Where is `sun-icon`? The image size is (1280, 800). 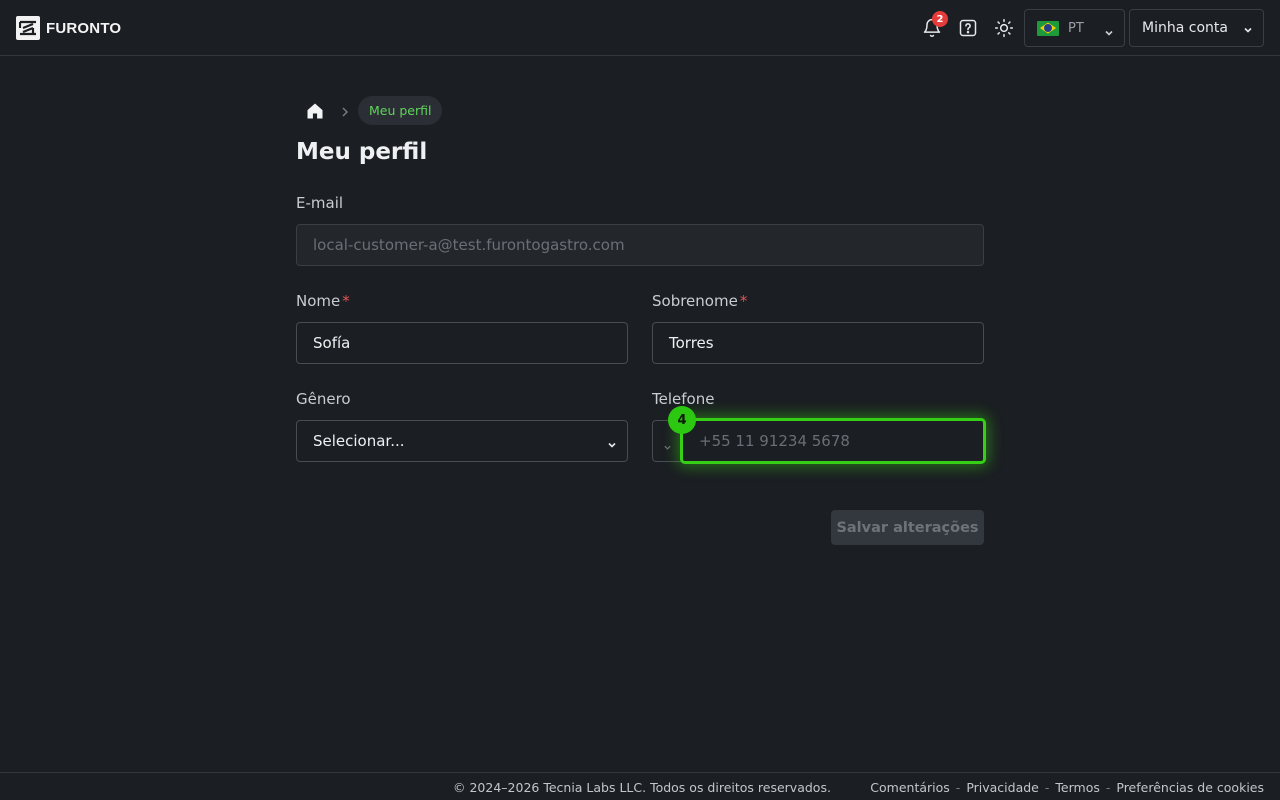 sun-icon is located at coordinates (1004, 28).